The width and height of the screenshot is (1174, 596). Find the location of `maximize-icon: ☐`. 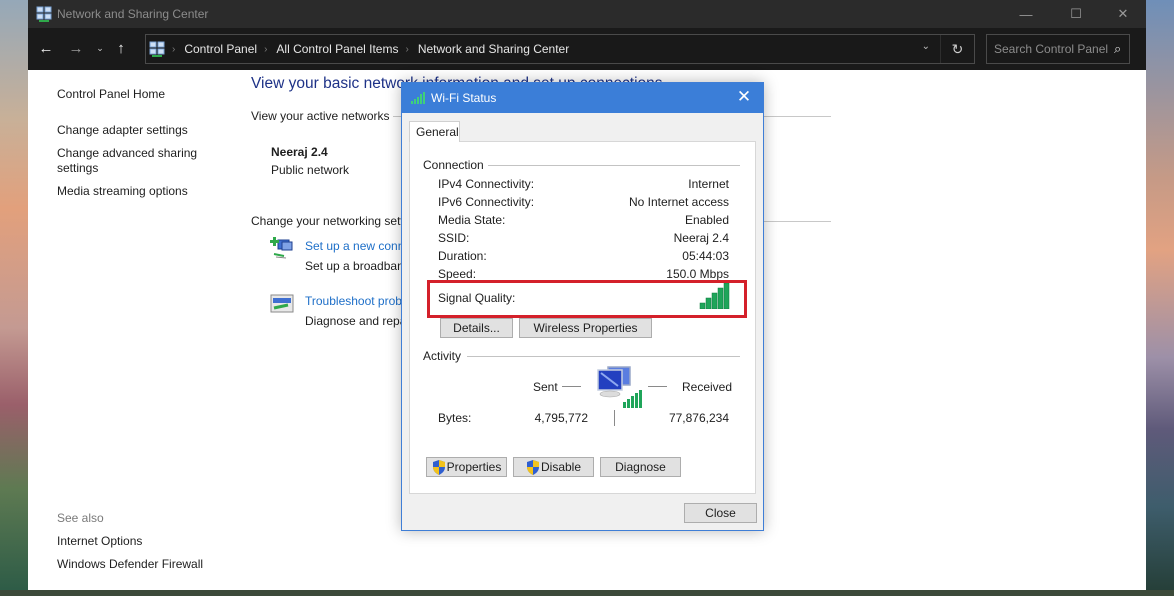

maximize-icon: ☐ is located at coordinates (1076, 13).